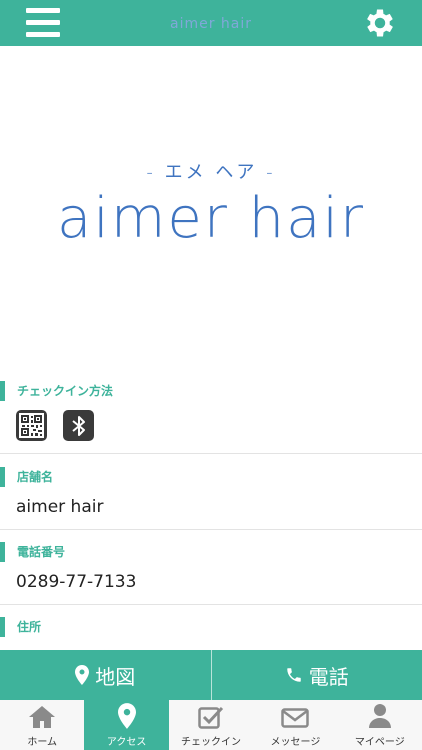 The image size is (422, 750). I want to click on tab-checkin-label: チェックイン, so click(211, 742).